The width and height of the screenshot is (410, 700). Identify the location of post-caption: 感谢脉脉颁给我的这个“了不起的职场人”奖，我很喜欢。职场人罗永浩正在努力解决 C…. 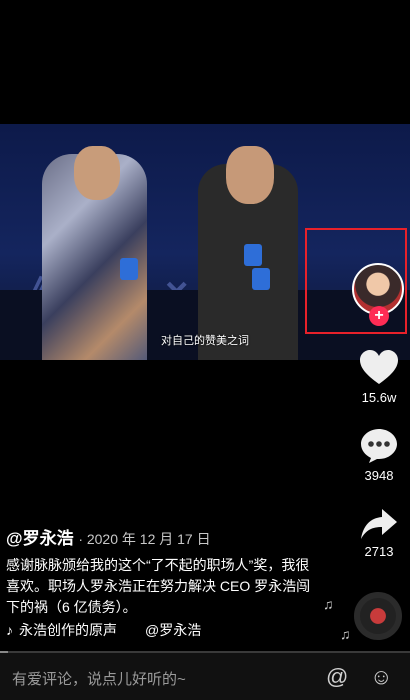
(161, 586).